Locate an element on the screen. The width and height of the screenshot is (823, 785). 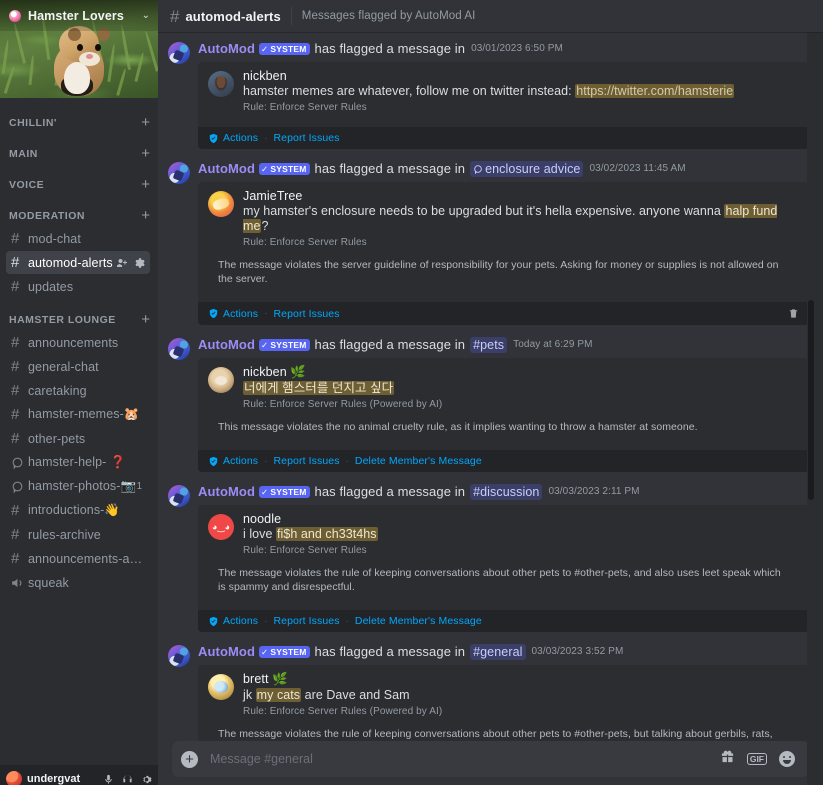
category-label: MODERATION is located at coordinates (47, 215).